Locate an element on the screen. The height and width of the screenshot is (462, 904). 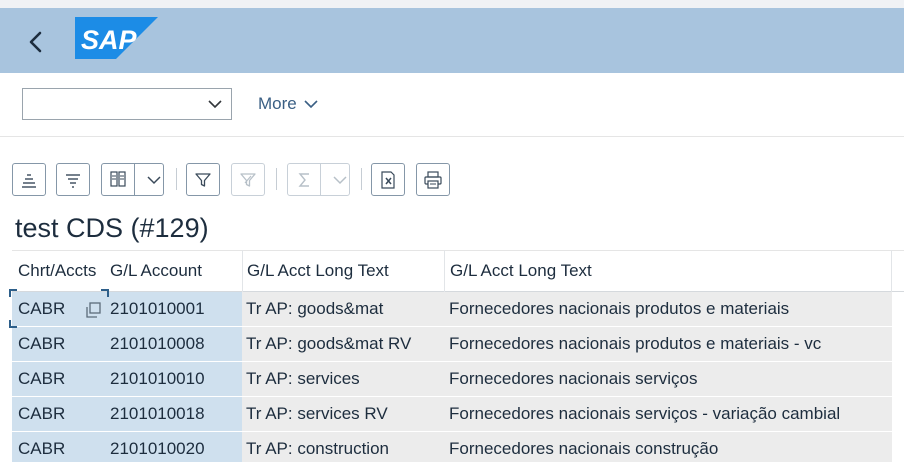
sum-button is located at coordinates (318, 179).